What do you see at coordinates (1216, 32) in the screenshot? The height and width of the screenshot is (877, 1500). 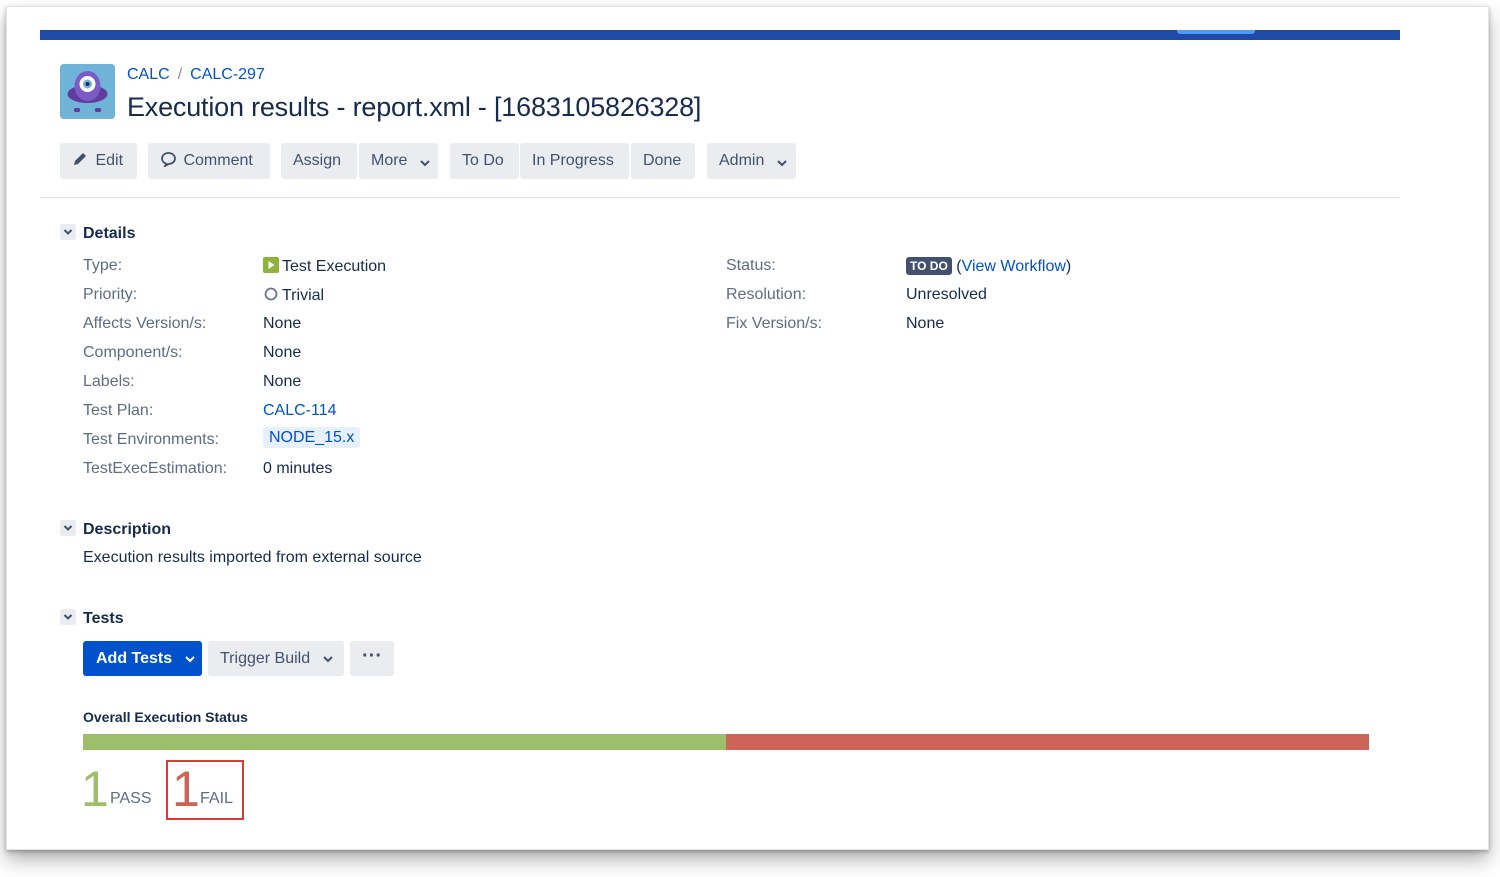 I see `top-nav-active-tab` at bounding box center [1216, 32].